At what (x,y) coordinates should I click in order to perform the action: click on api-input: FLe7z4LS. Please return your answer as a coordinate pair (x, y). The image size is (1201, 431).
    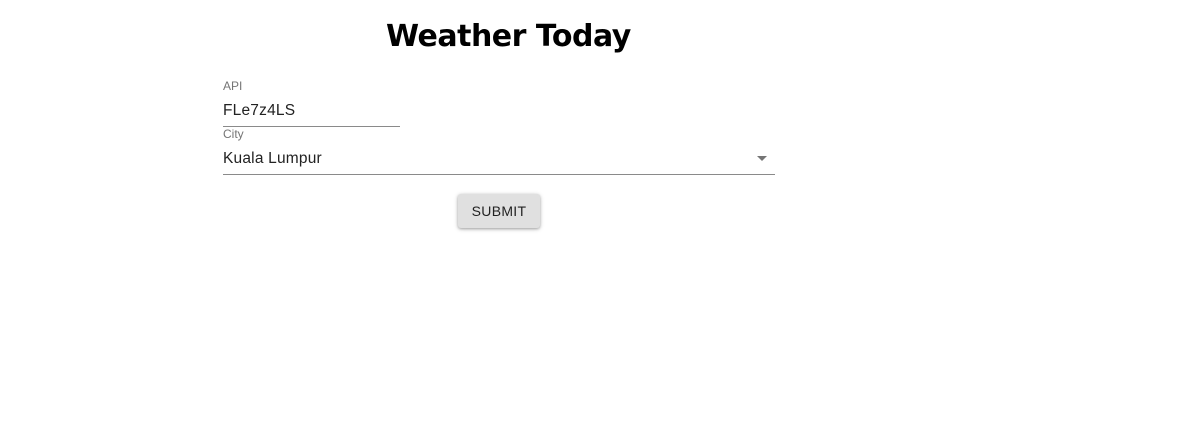
    Looking at the image, I should click on (311, 111).